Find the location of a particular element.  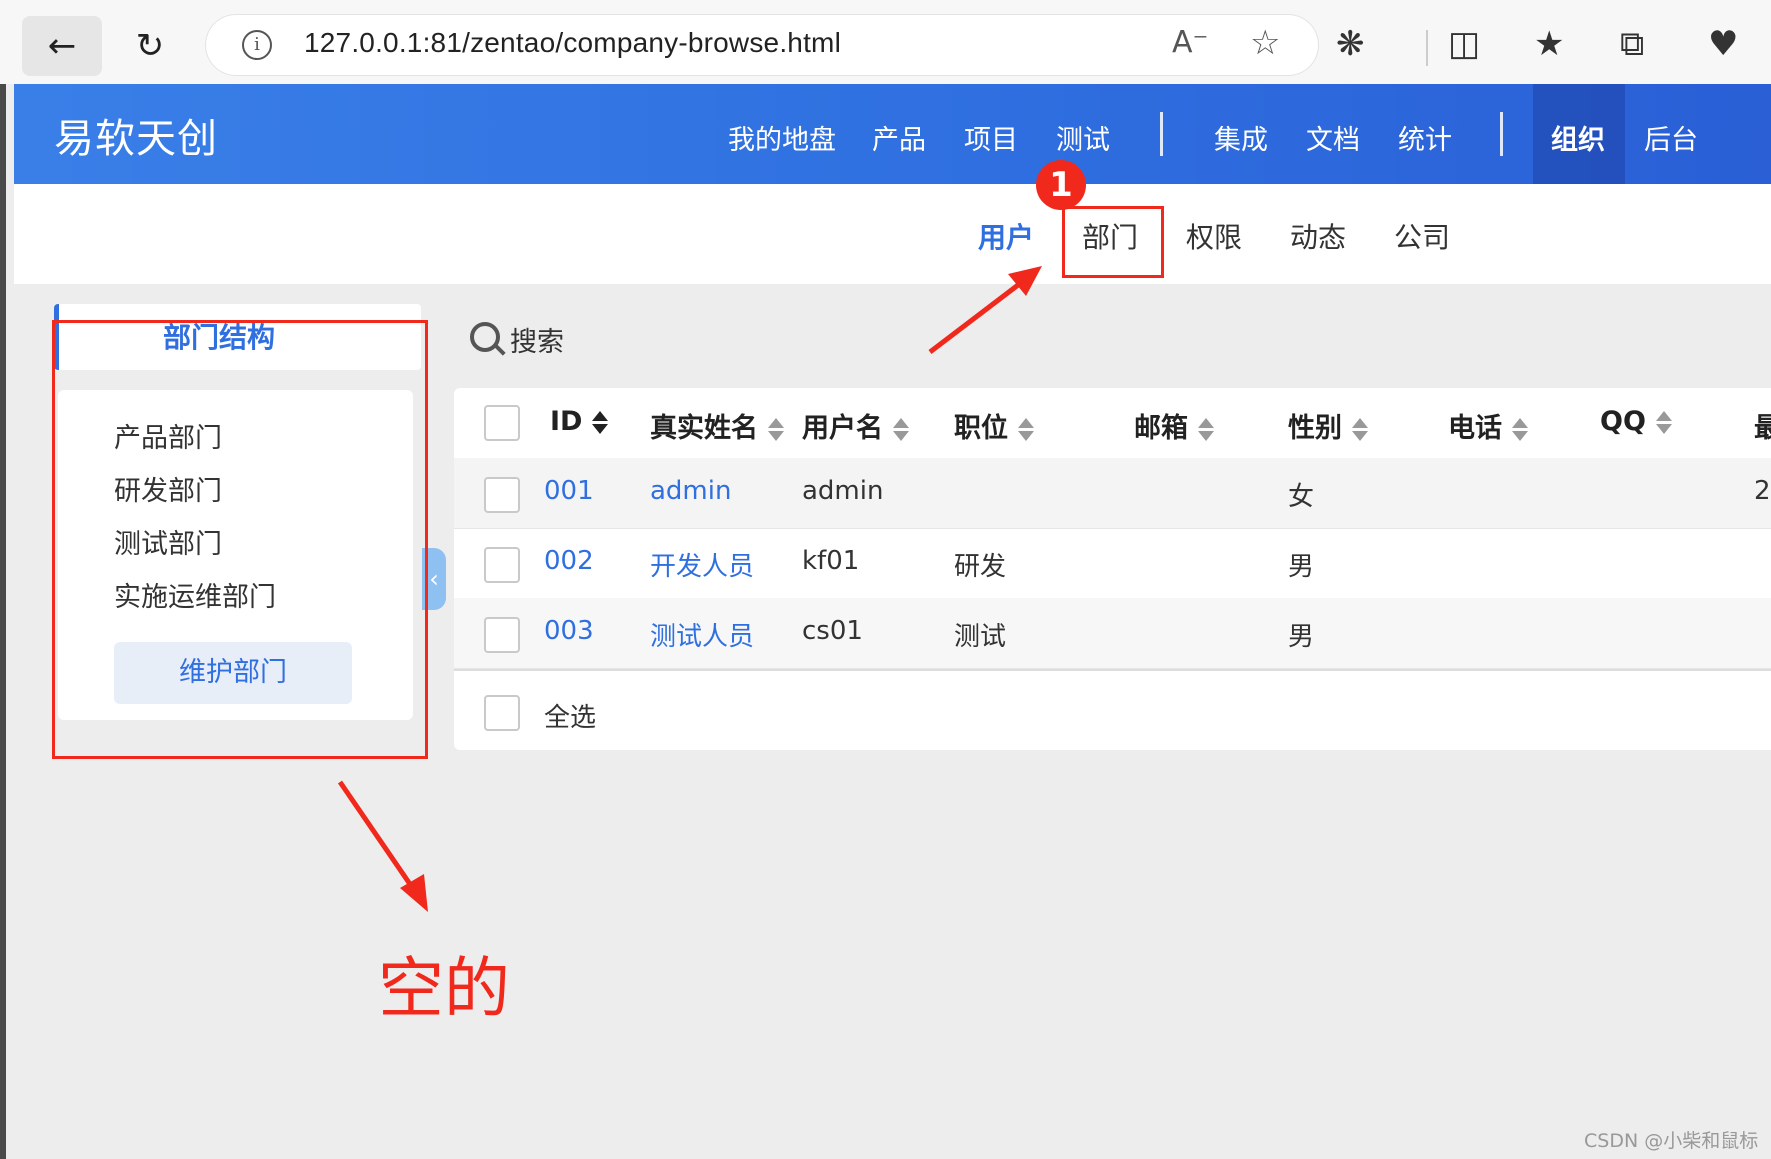

watermark: CSDN @小柴和鼠标 is located at coordinates (1671, 1141).